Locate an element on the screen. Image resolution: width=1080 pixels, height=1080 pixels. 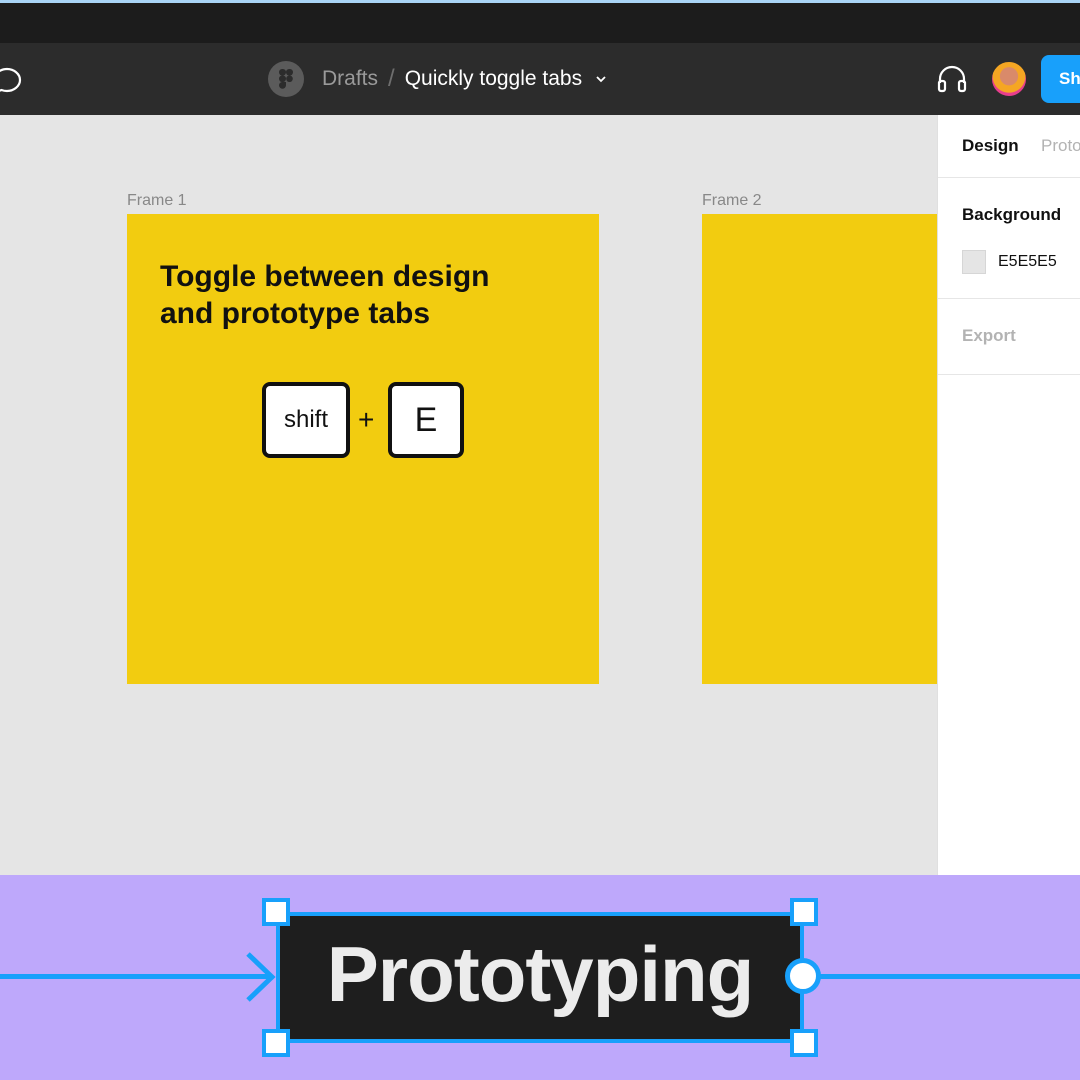
tab-design: Design is located at coordinates (990, 146).